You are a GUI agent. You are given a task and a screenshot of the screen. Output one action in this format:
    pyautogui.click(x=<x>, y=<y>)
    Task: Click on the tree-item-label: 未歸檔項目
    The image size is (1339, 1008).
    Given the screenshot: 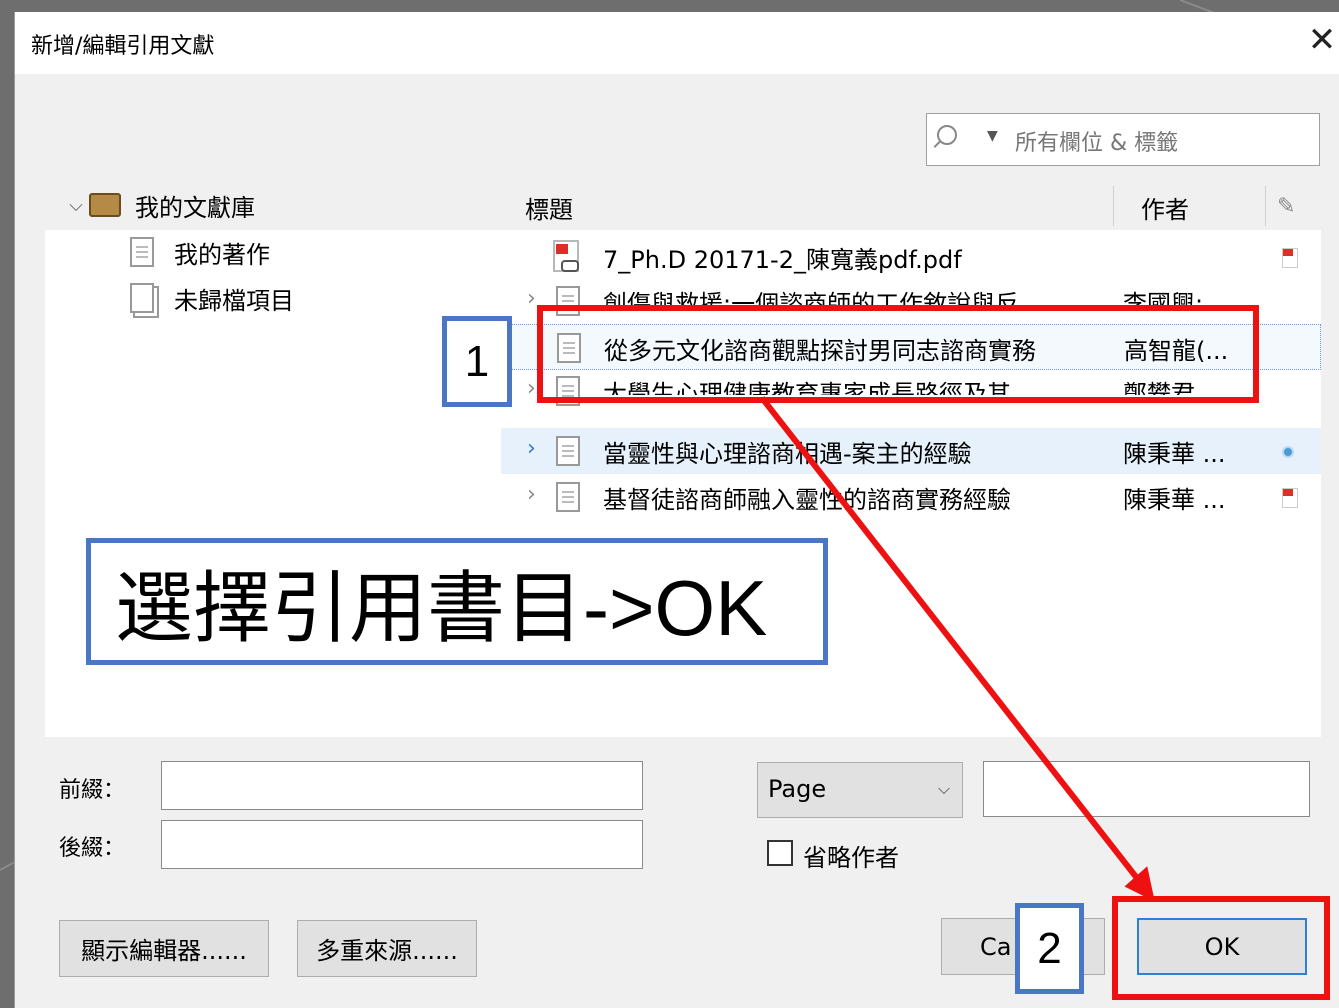 What is the action you would take?
    pyautogui.click(x=234, y=300)
    